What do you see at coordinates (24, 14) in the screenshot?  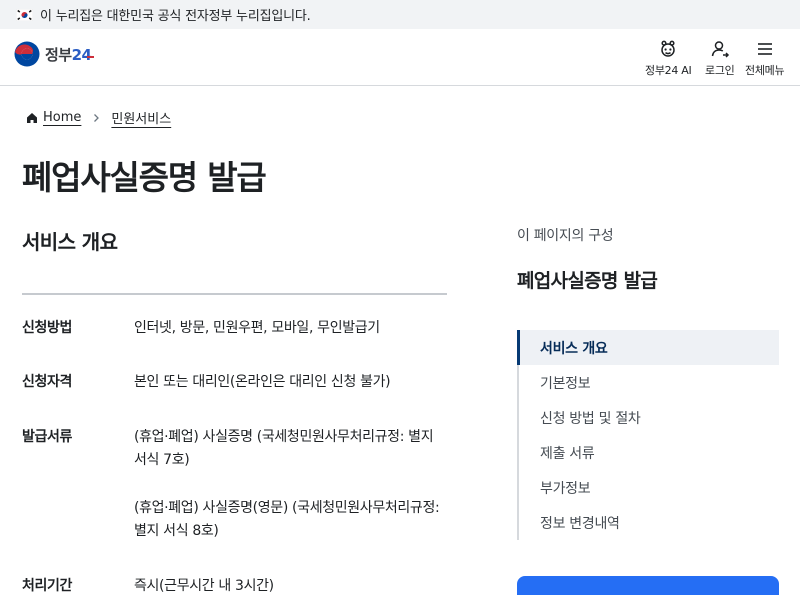 I see `korea-flag-icon` at bounding box center [24, 14].